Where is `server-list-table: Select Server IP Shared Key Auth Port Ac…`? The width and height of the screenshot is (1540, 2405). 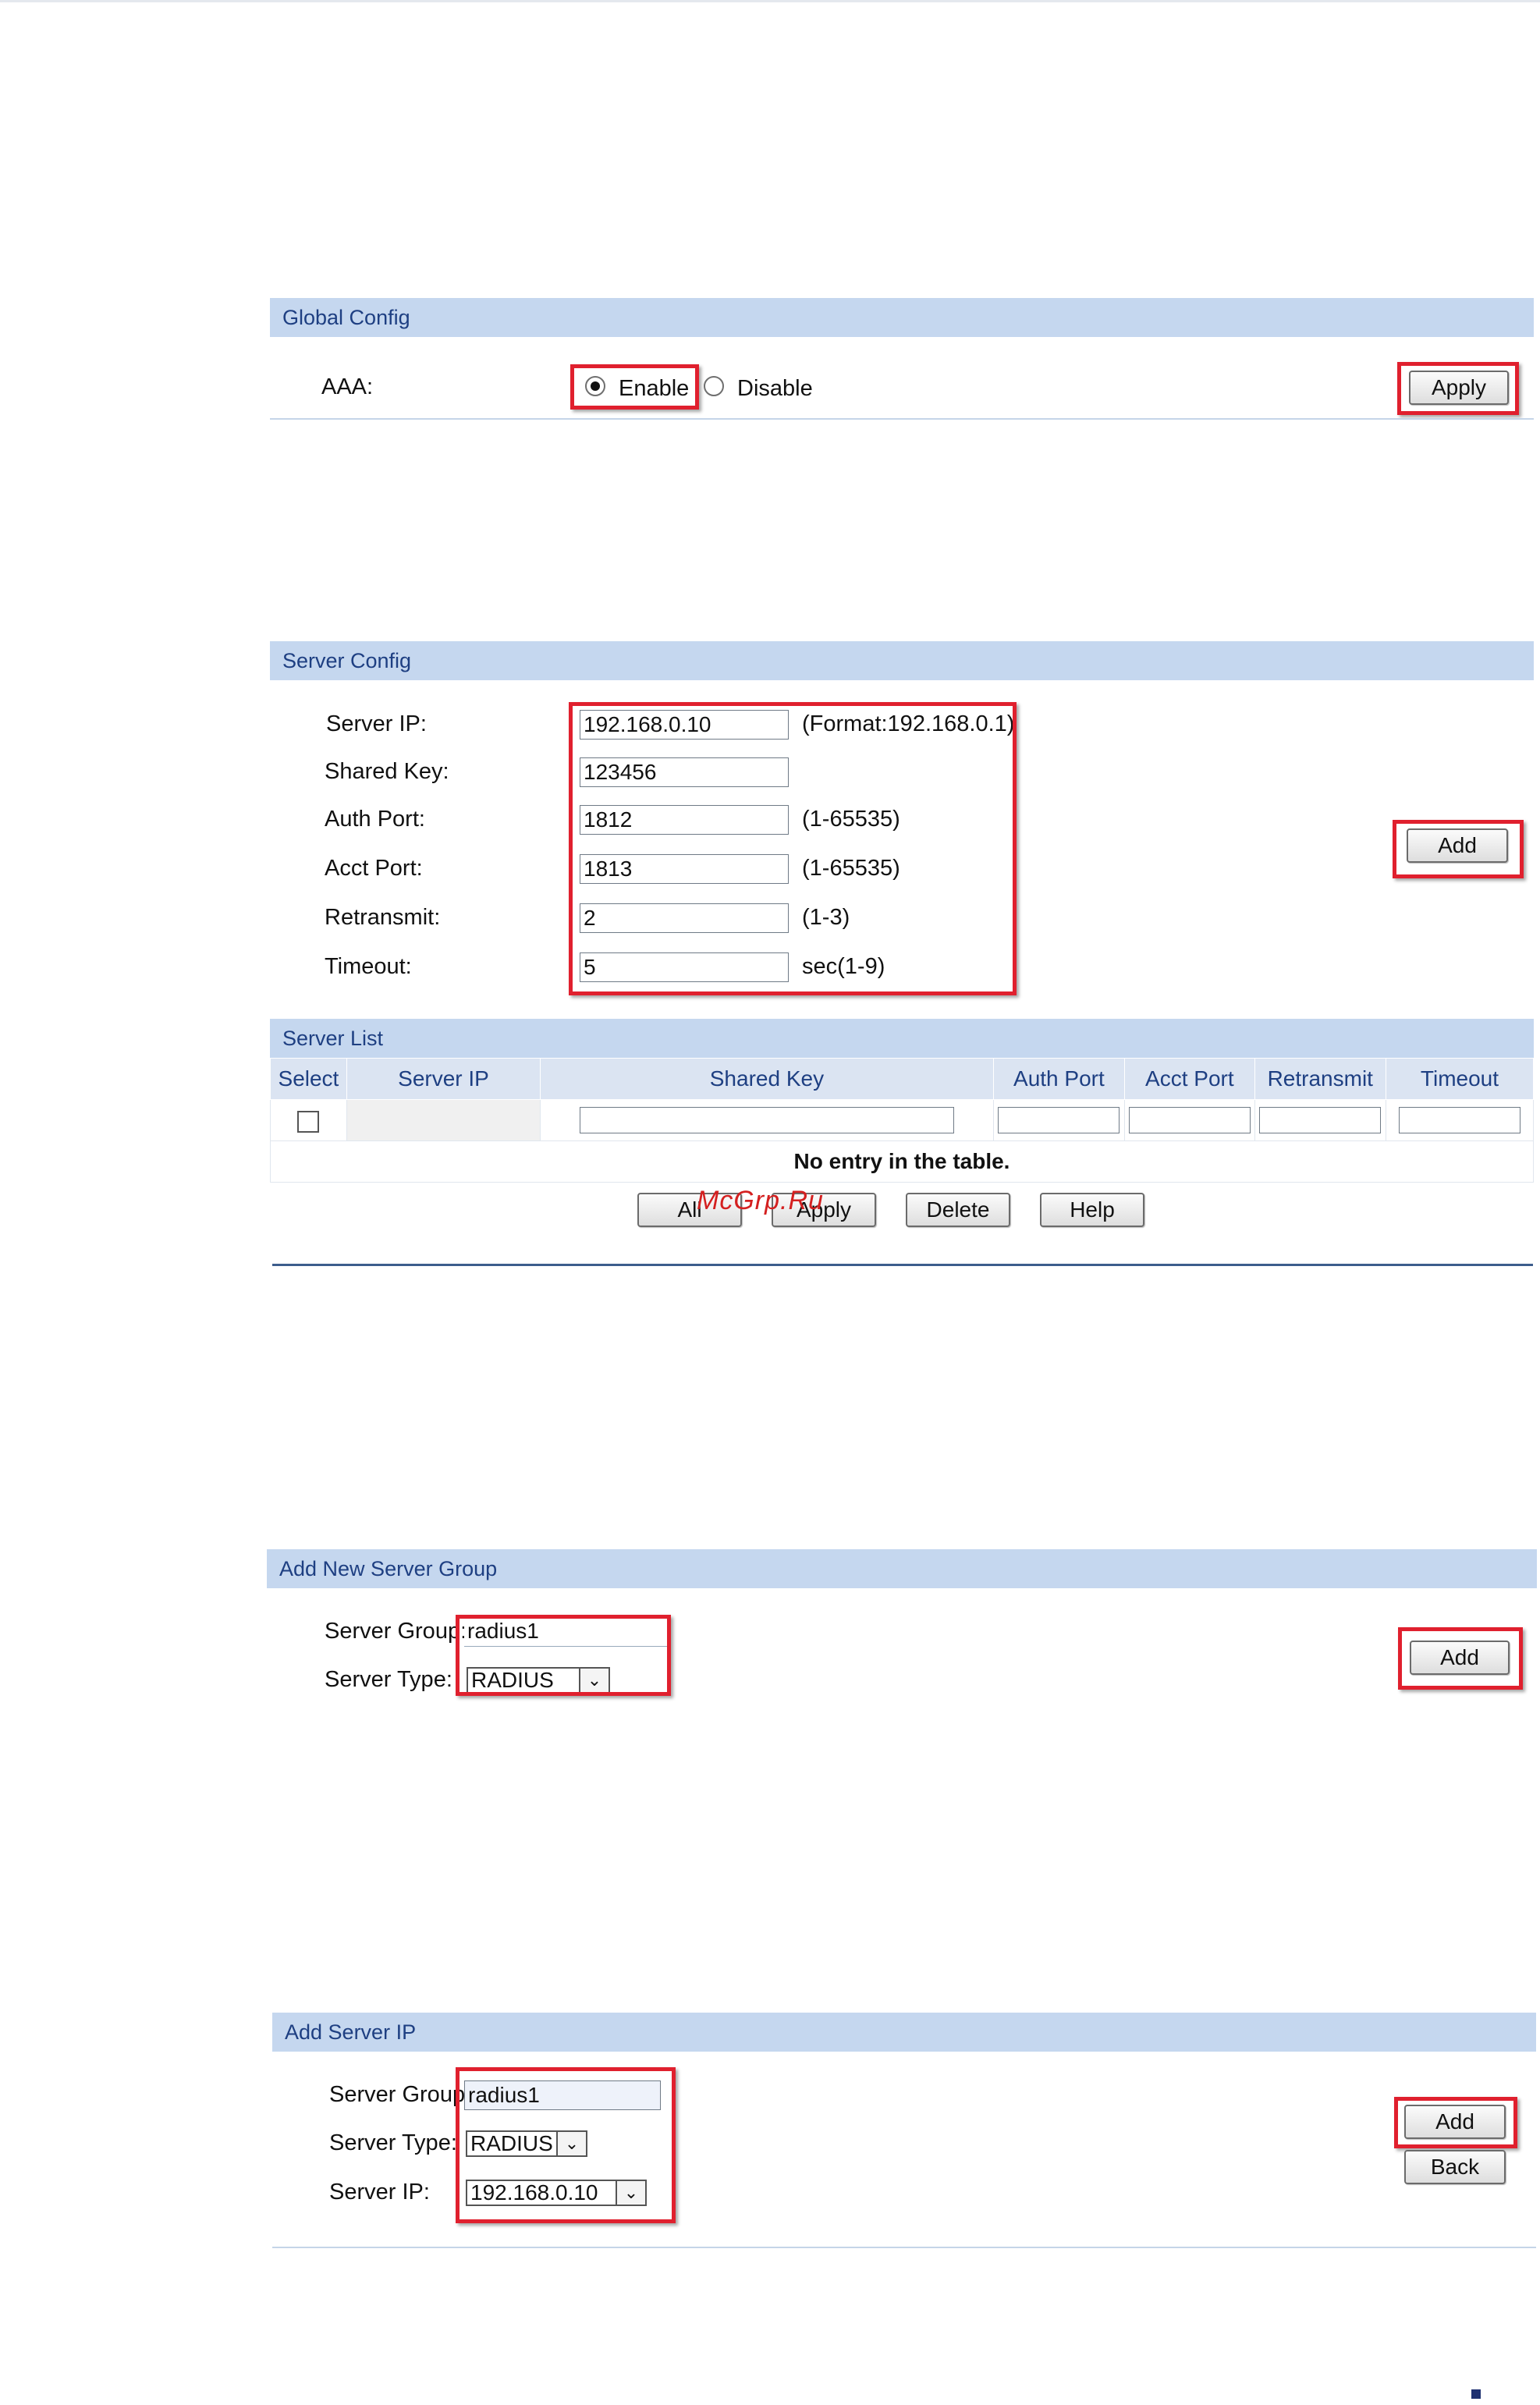 server-list-table: Select Server IP Shared Key Auth Port Ac… is located at coordinates (902, 1120).